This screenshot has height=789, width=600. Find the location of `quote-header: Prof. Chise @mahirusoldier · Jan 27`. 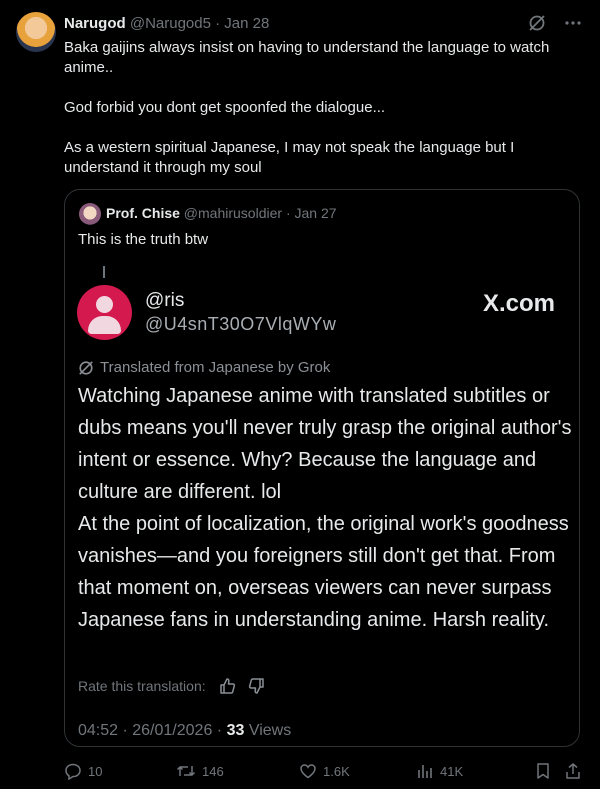

quote-header: Prof. Chise @mahirusoldier · Jan 27 is located at coordinates (221, 213).